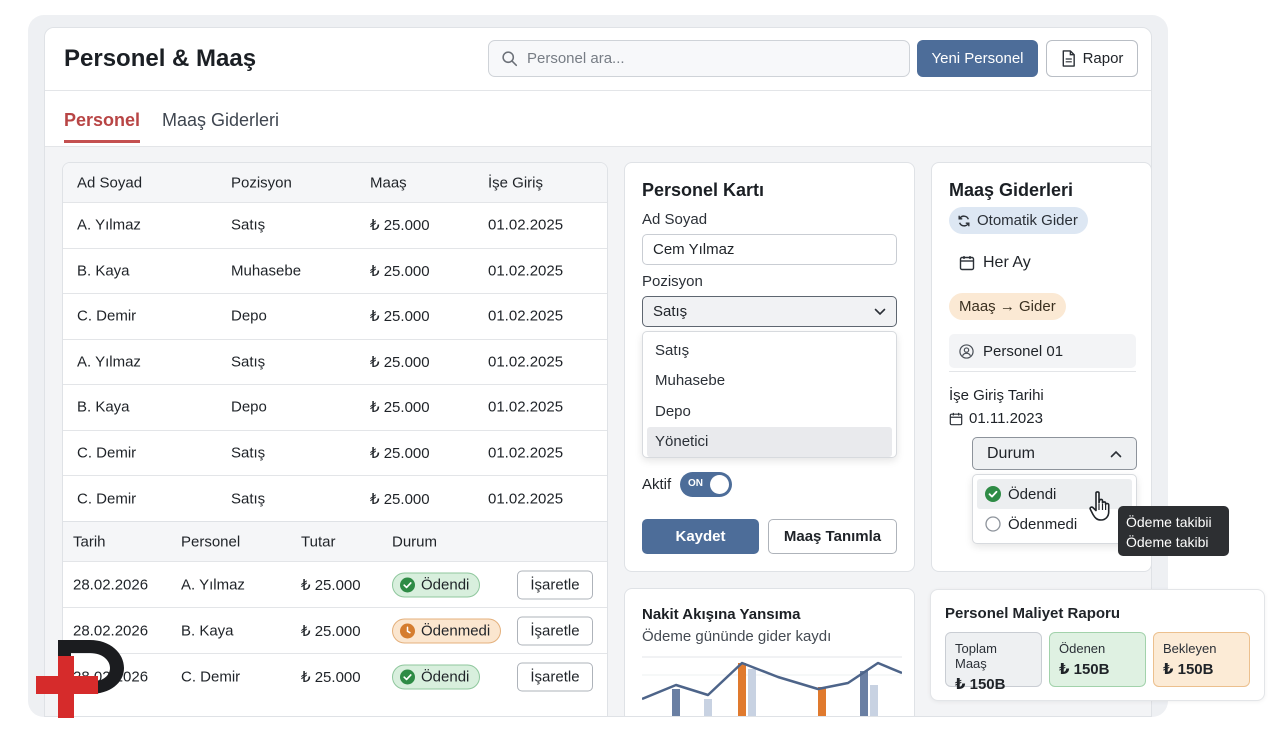 This screenshot has height=738, width=1280. I want to click on position-dropdown: Satış Muhasebe Depo Yönetici, so click(769, 394).